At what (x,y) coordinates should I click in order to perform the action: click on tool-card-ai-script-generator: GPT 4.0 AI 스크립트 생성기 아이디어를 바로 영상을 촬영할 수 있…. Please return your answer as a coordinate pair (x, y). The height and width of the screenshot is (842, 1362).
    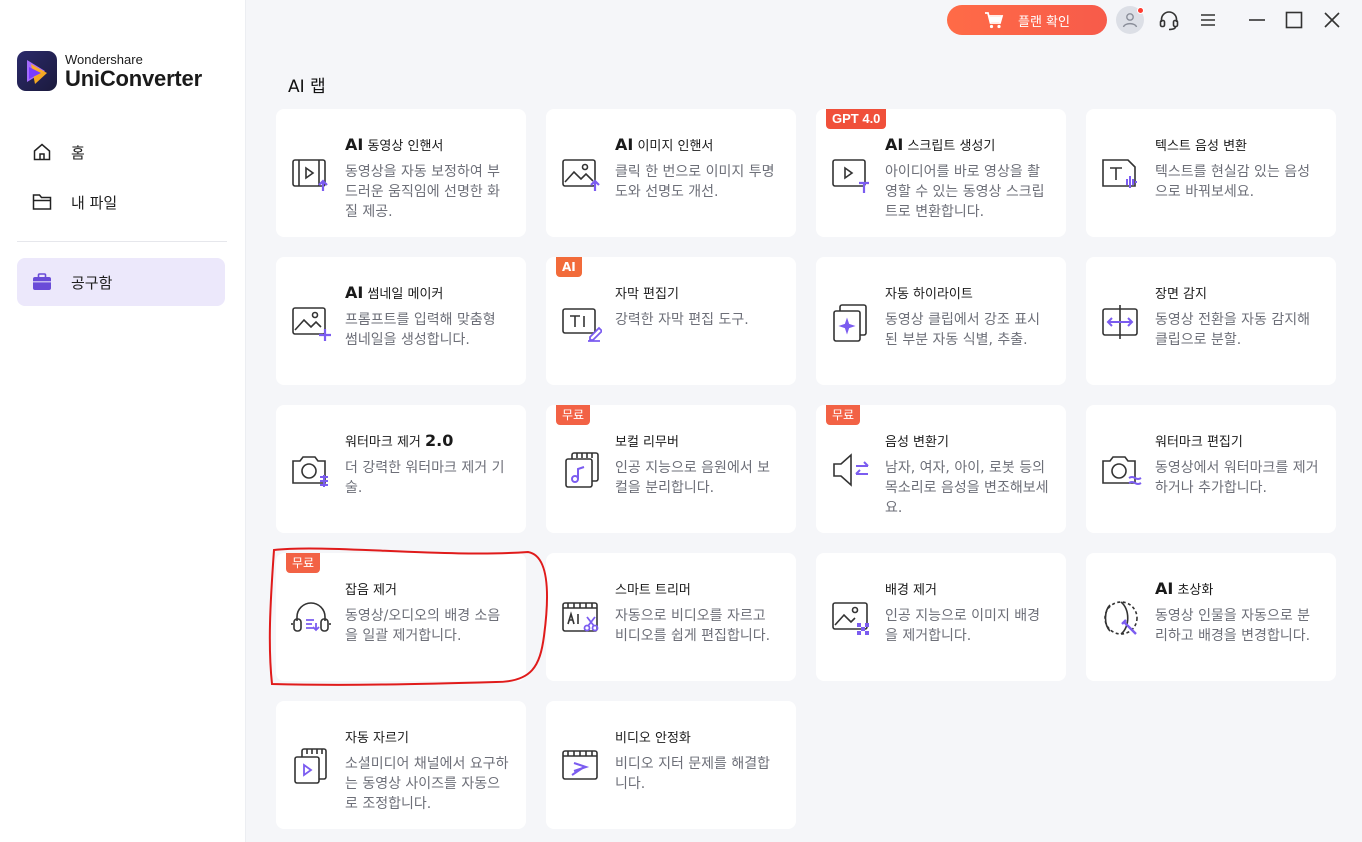
    Looking at the image, I should click on (941, 173).